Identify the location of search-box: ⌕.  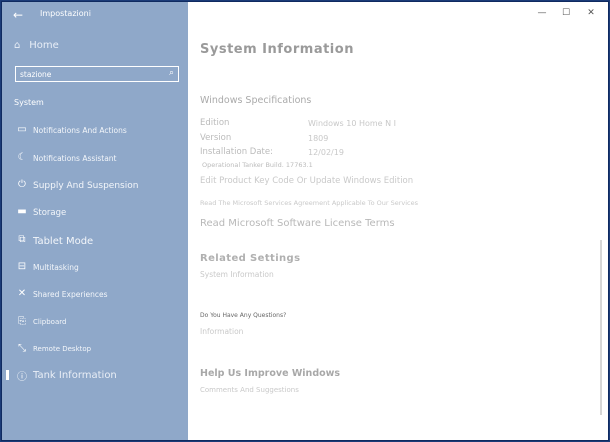
(97, 74).